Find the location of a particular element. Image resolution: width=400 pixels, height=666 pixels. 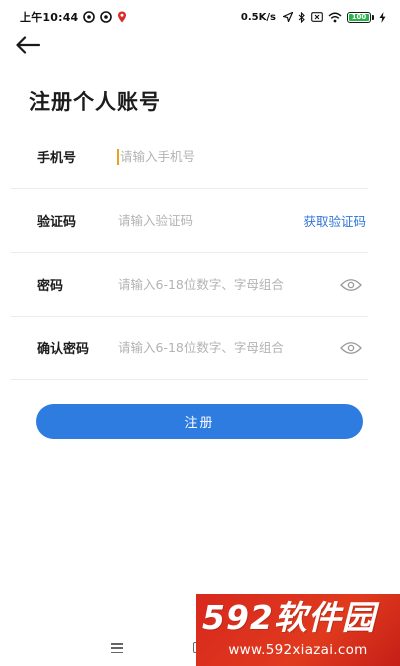

sim-off-icon is located at coordinates (317, 17).